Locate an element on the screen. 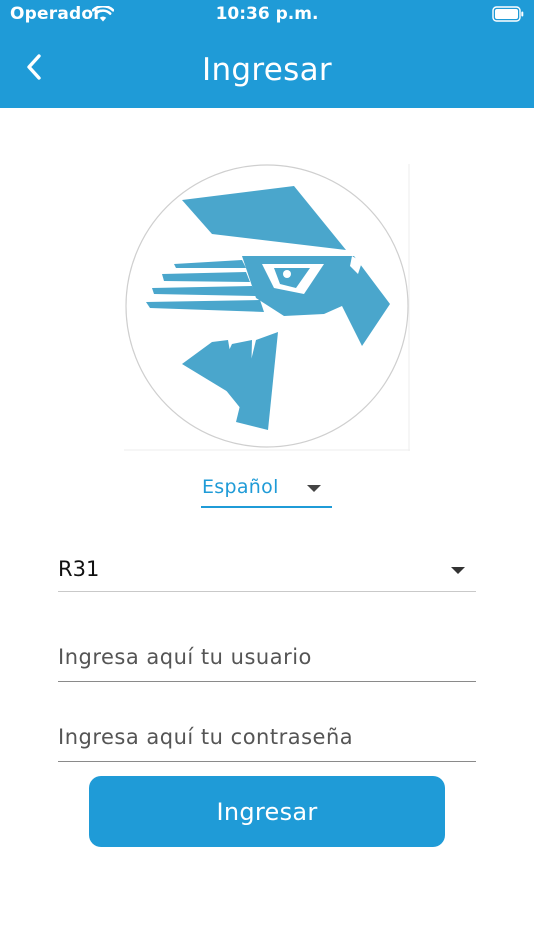 The image size is (534, 950). language-select: Español is located at coordinates (266, 489).